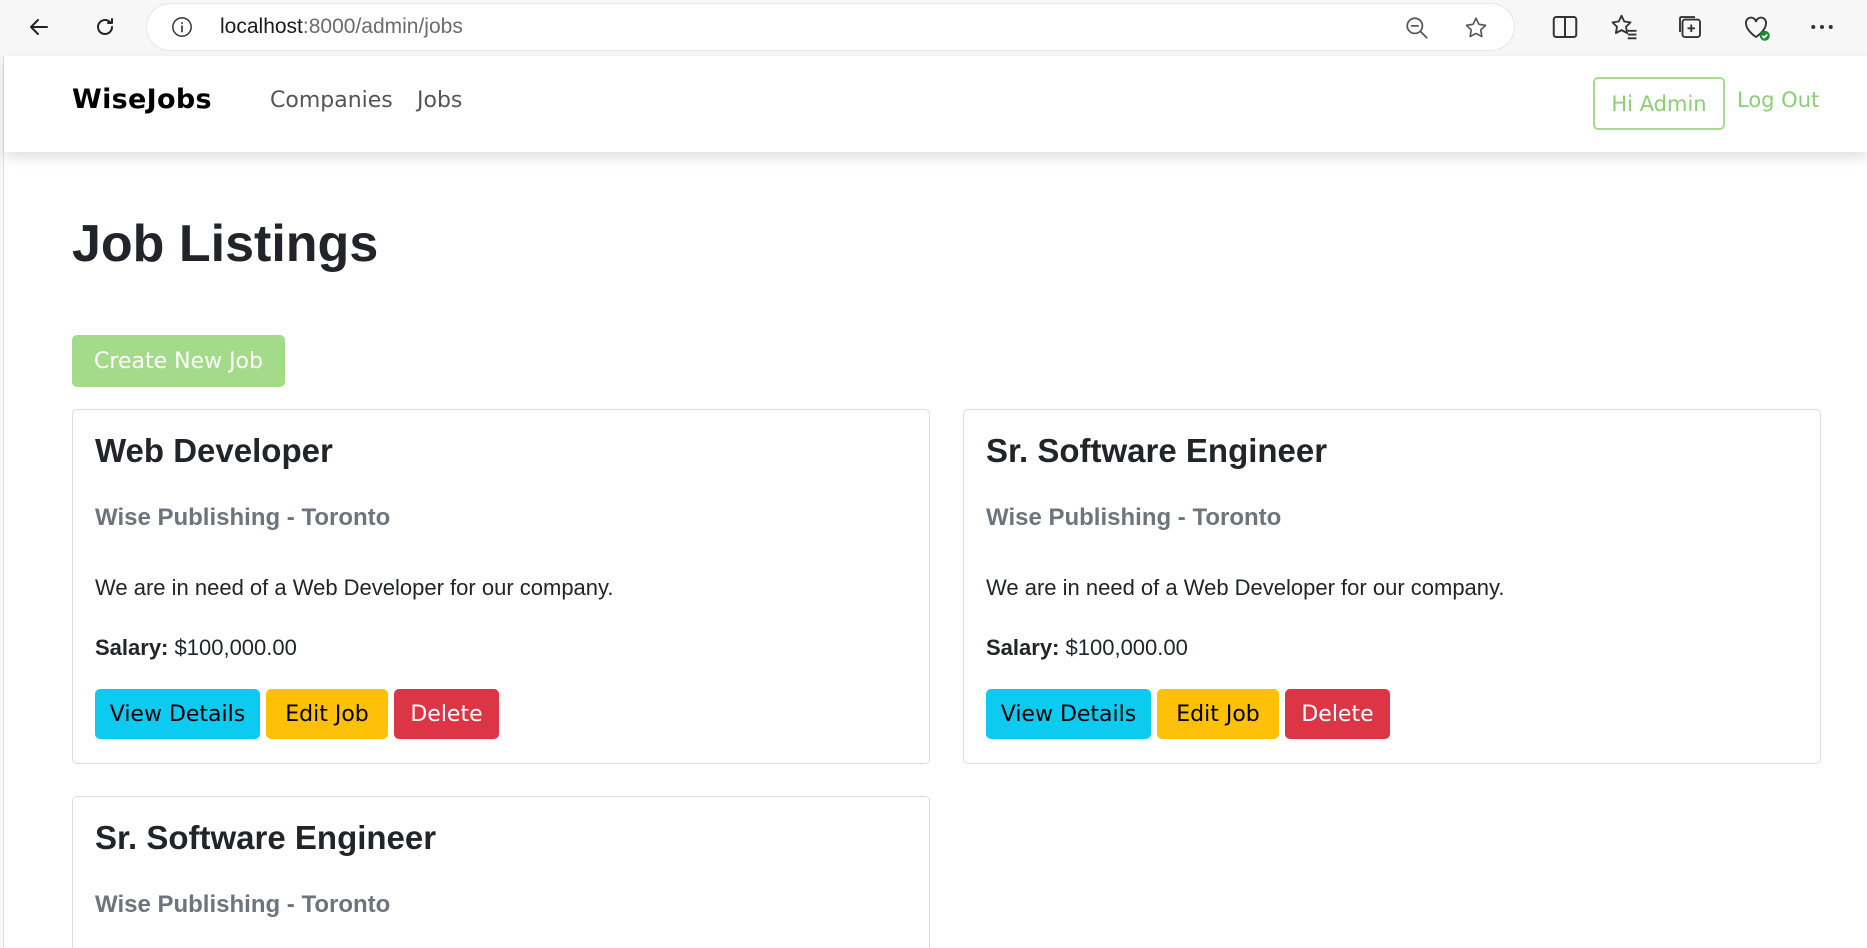 Image resolution: width=1867 pixels, height=948 pixels. What do you see at coordinates (1565, 27) in the screenshot?
I see `split-screen-icon` at bounding box center [1565, 27].